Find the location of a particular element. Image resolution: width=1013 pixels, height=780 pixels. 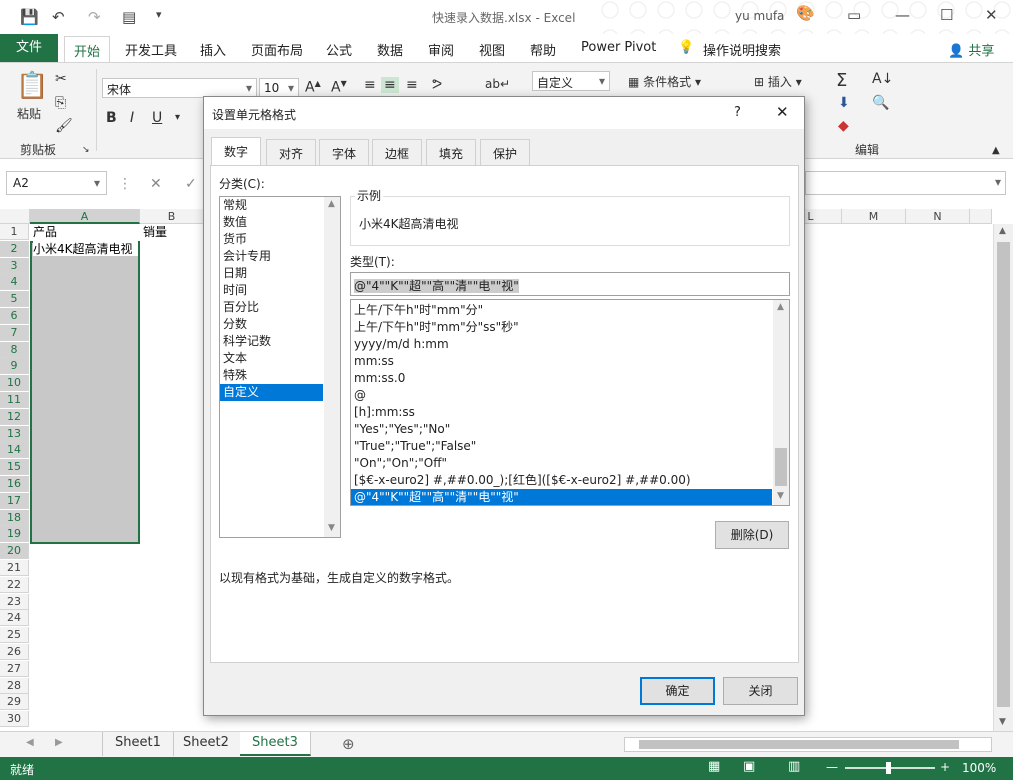

dialog-tab-fill: 填充 is located at coordinates (451, 152).